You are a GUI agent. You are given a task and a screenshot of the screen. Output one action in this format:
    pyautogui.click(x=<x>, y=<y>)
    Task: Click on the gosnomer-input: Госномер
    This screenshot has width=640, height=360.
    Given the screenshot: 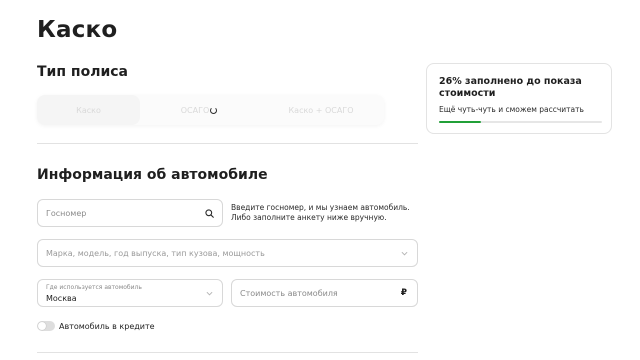 What is the action you would take?
    pyautogui.click(x=130, y=213)
    